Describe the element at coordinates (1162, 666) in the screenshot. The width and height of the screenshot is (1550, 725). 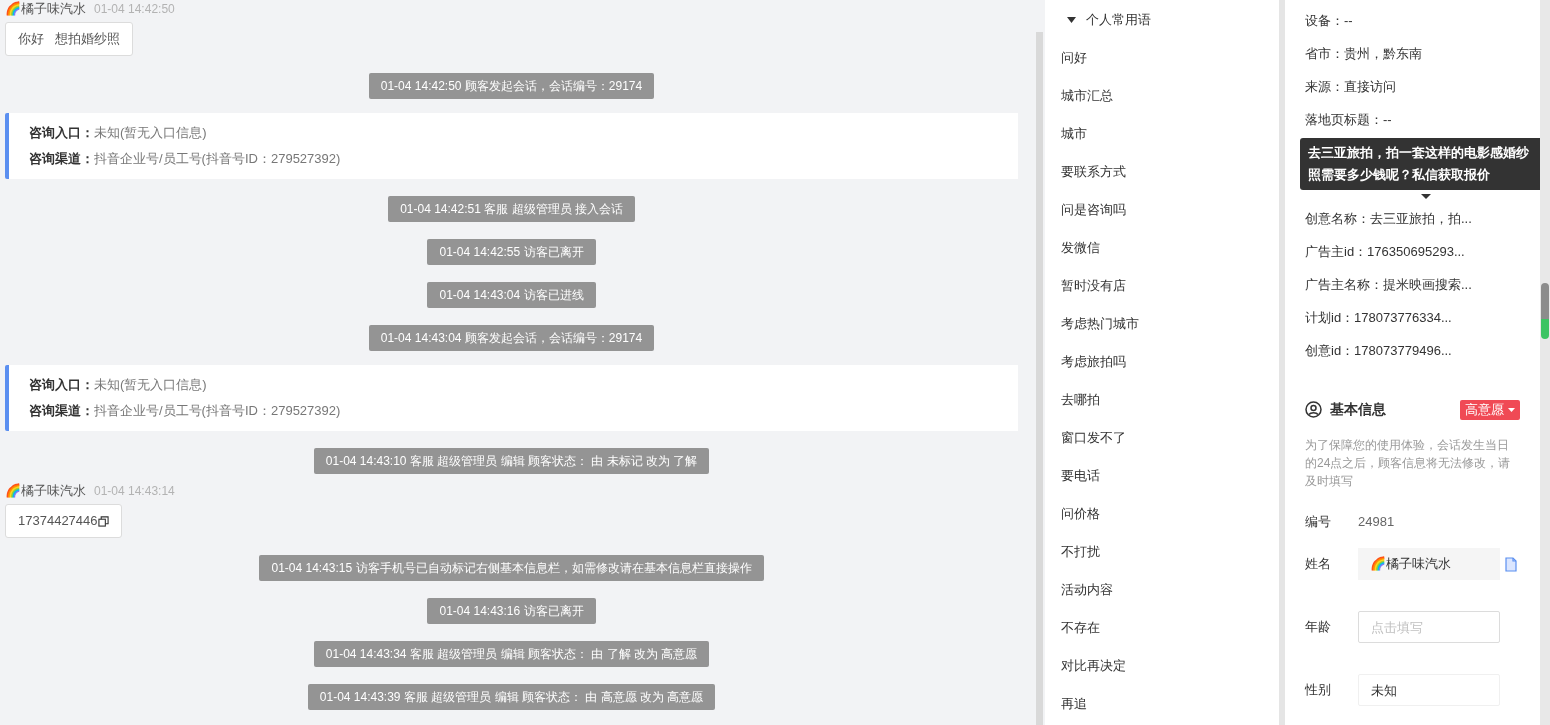
I see `phrase-item: 对比再决定` at that location.